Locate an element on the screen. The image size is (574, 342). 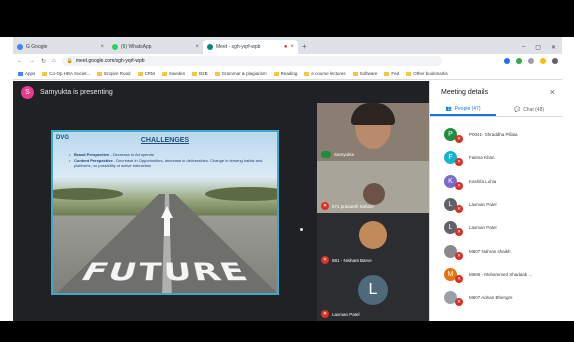
bookmark-item: e course lectures is located at coordinates (325, 73).